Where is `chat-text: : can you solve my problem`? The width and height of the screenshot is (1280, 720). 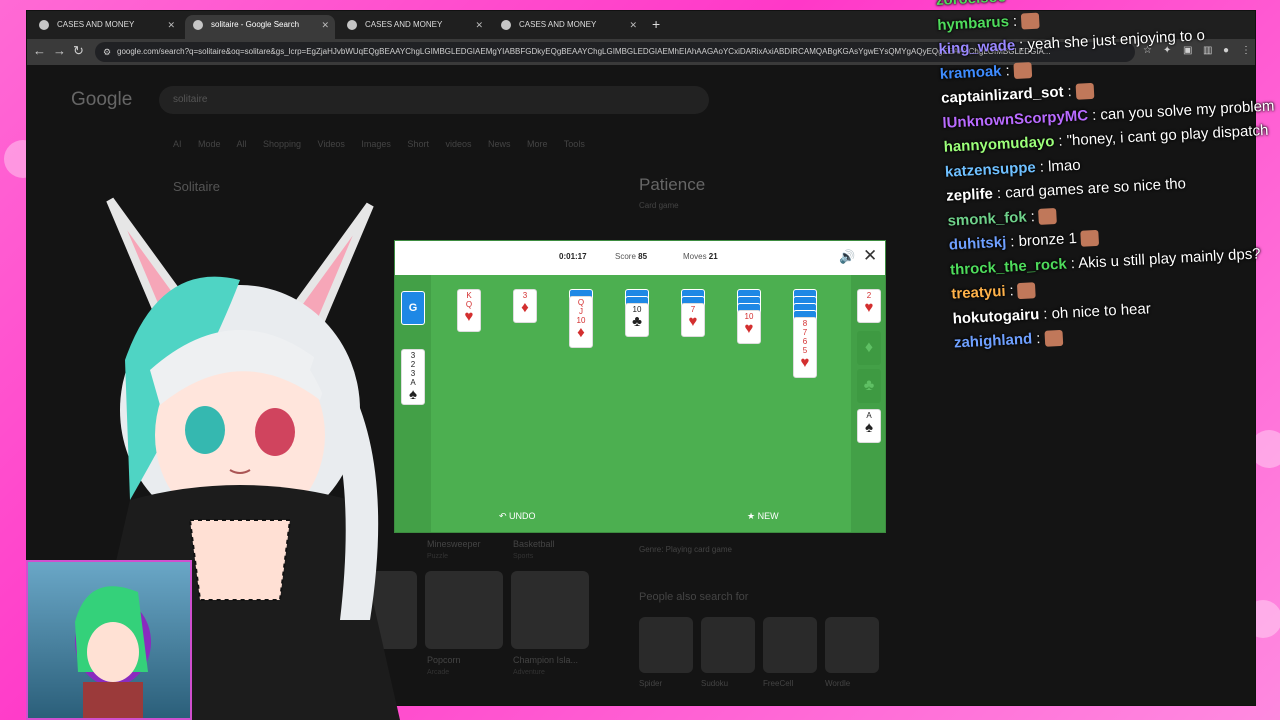 chat-text: : can you solve my problem is located at coordinates (1183, 110).